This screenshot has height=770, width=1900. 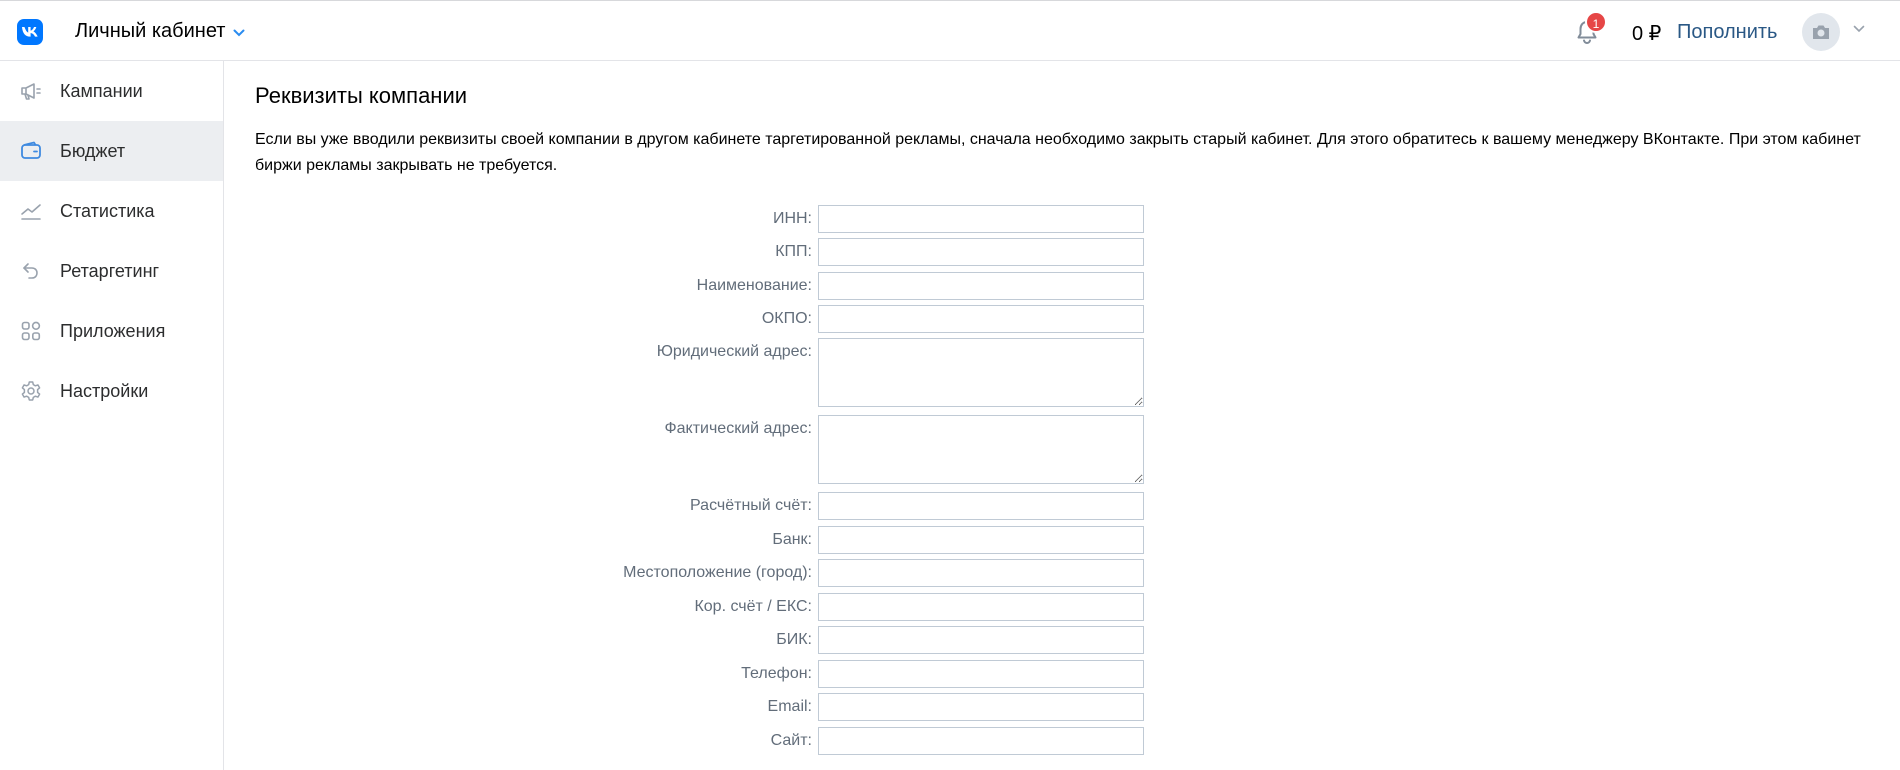 I want to click on sidebar-item-campaigns: Кампании, so click(x=111, y=91).